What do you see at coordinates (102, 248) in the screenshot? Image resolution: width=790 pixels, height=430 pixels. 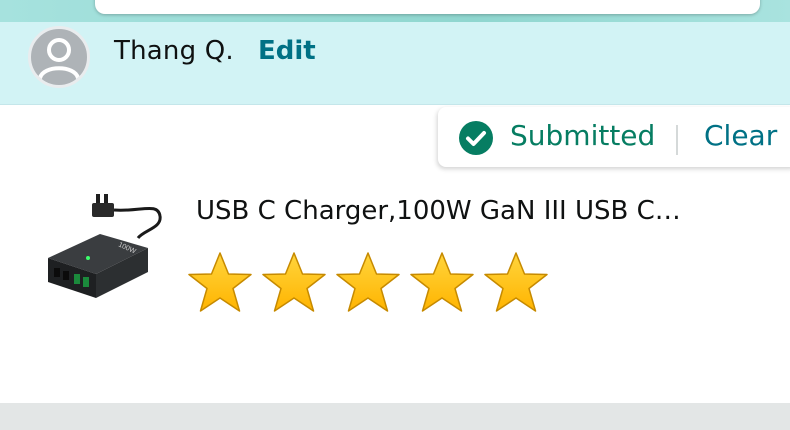 I see `product-image: 100W` at bounding box center [102, 248].